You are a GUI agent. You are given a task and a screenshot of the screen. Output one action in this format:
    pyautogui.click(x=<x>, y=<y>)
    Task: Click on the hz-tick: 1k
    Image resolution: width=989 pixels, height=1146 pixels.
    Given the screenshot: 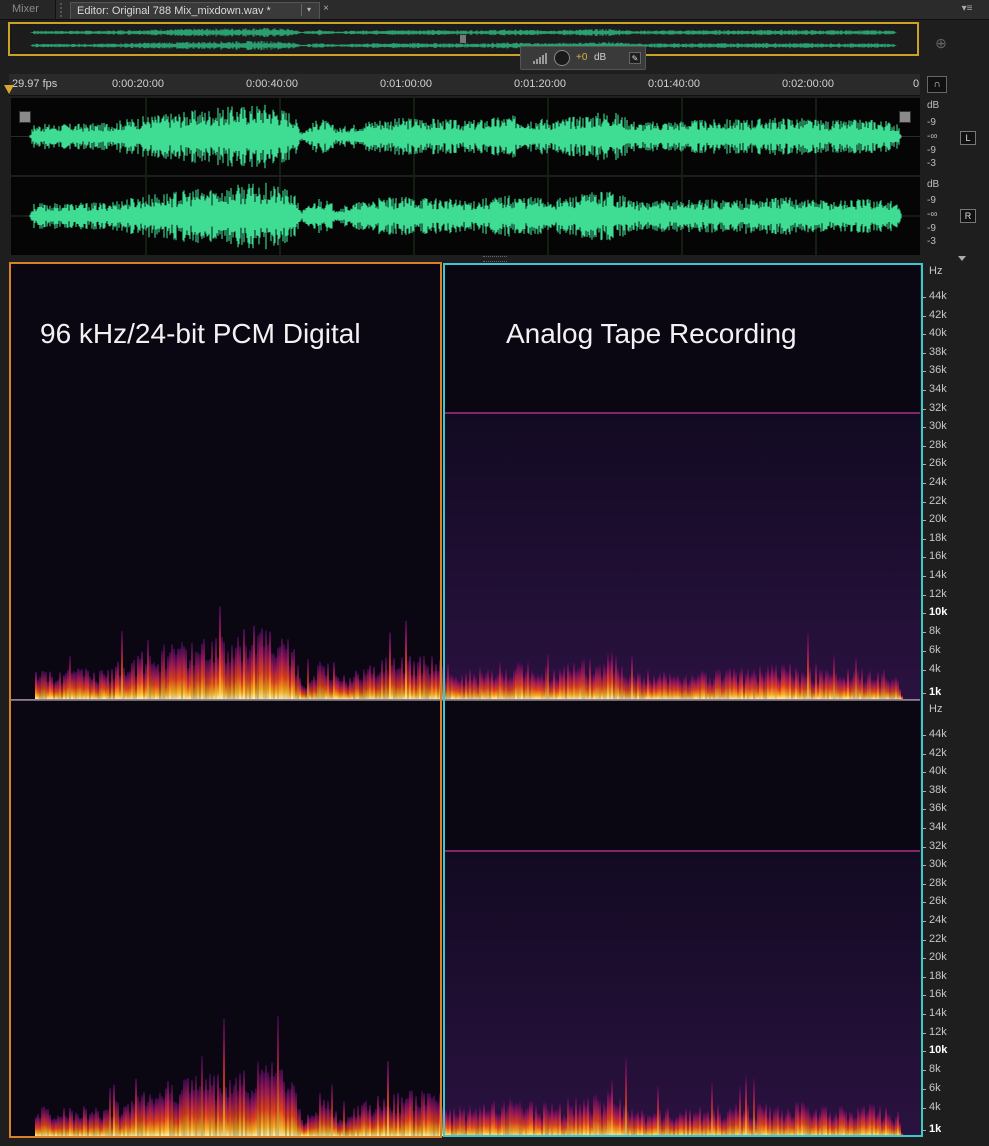 What is the action you would take?
    pyautogui.click(x=935, y=692)
    